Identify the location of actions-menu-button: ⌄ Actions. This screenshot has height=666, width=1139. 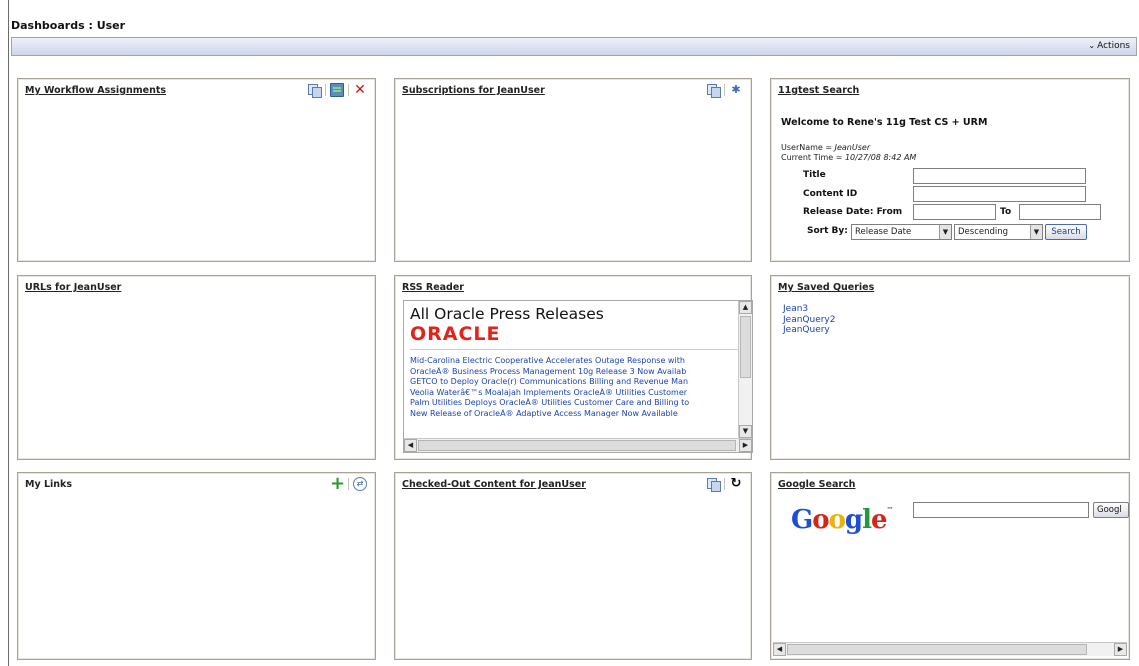
(1109, 46).